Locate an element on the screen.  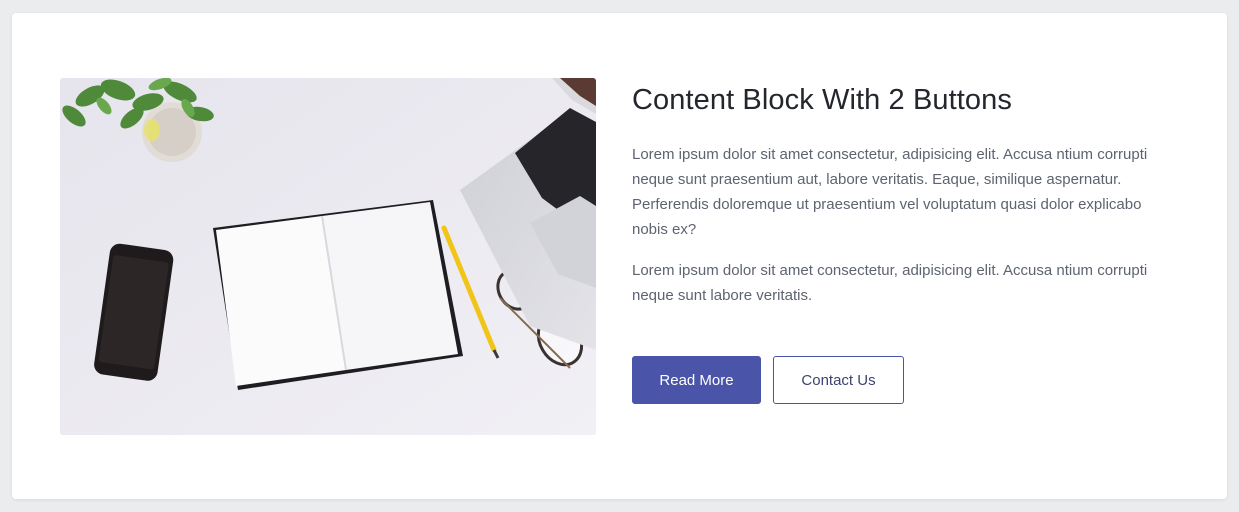
contact-us-button: Contact Us is located at coordinates (838, 380).